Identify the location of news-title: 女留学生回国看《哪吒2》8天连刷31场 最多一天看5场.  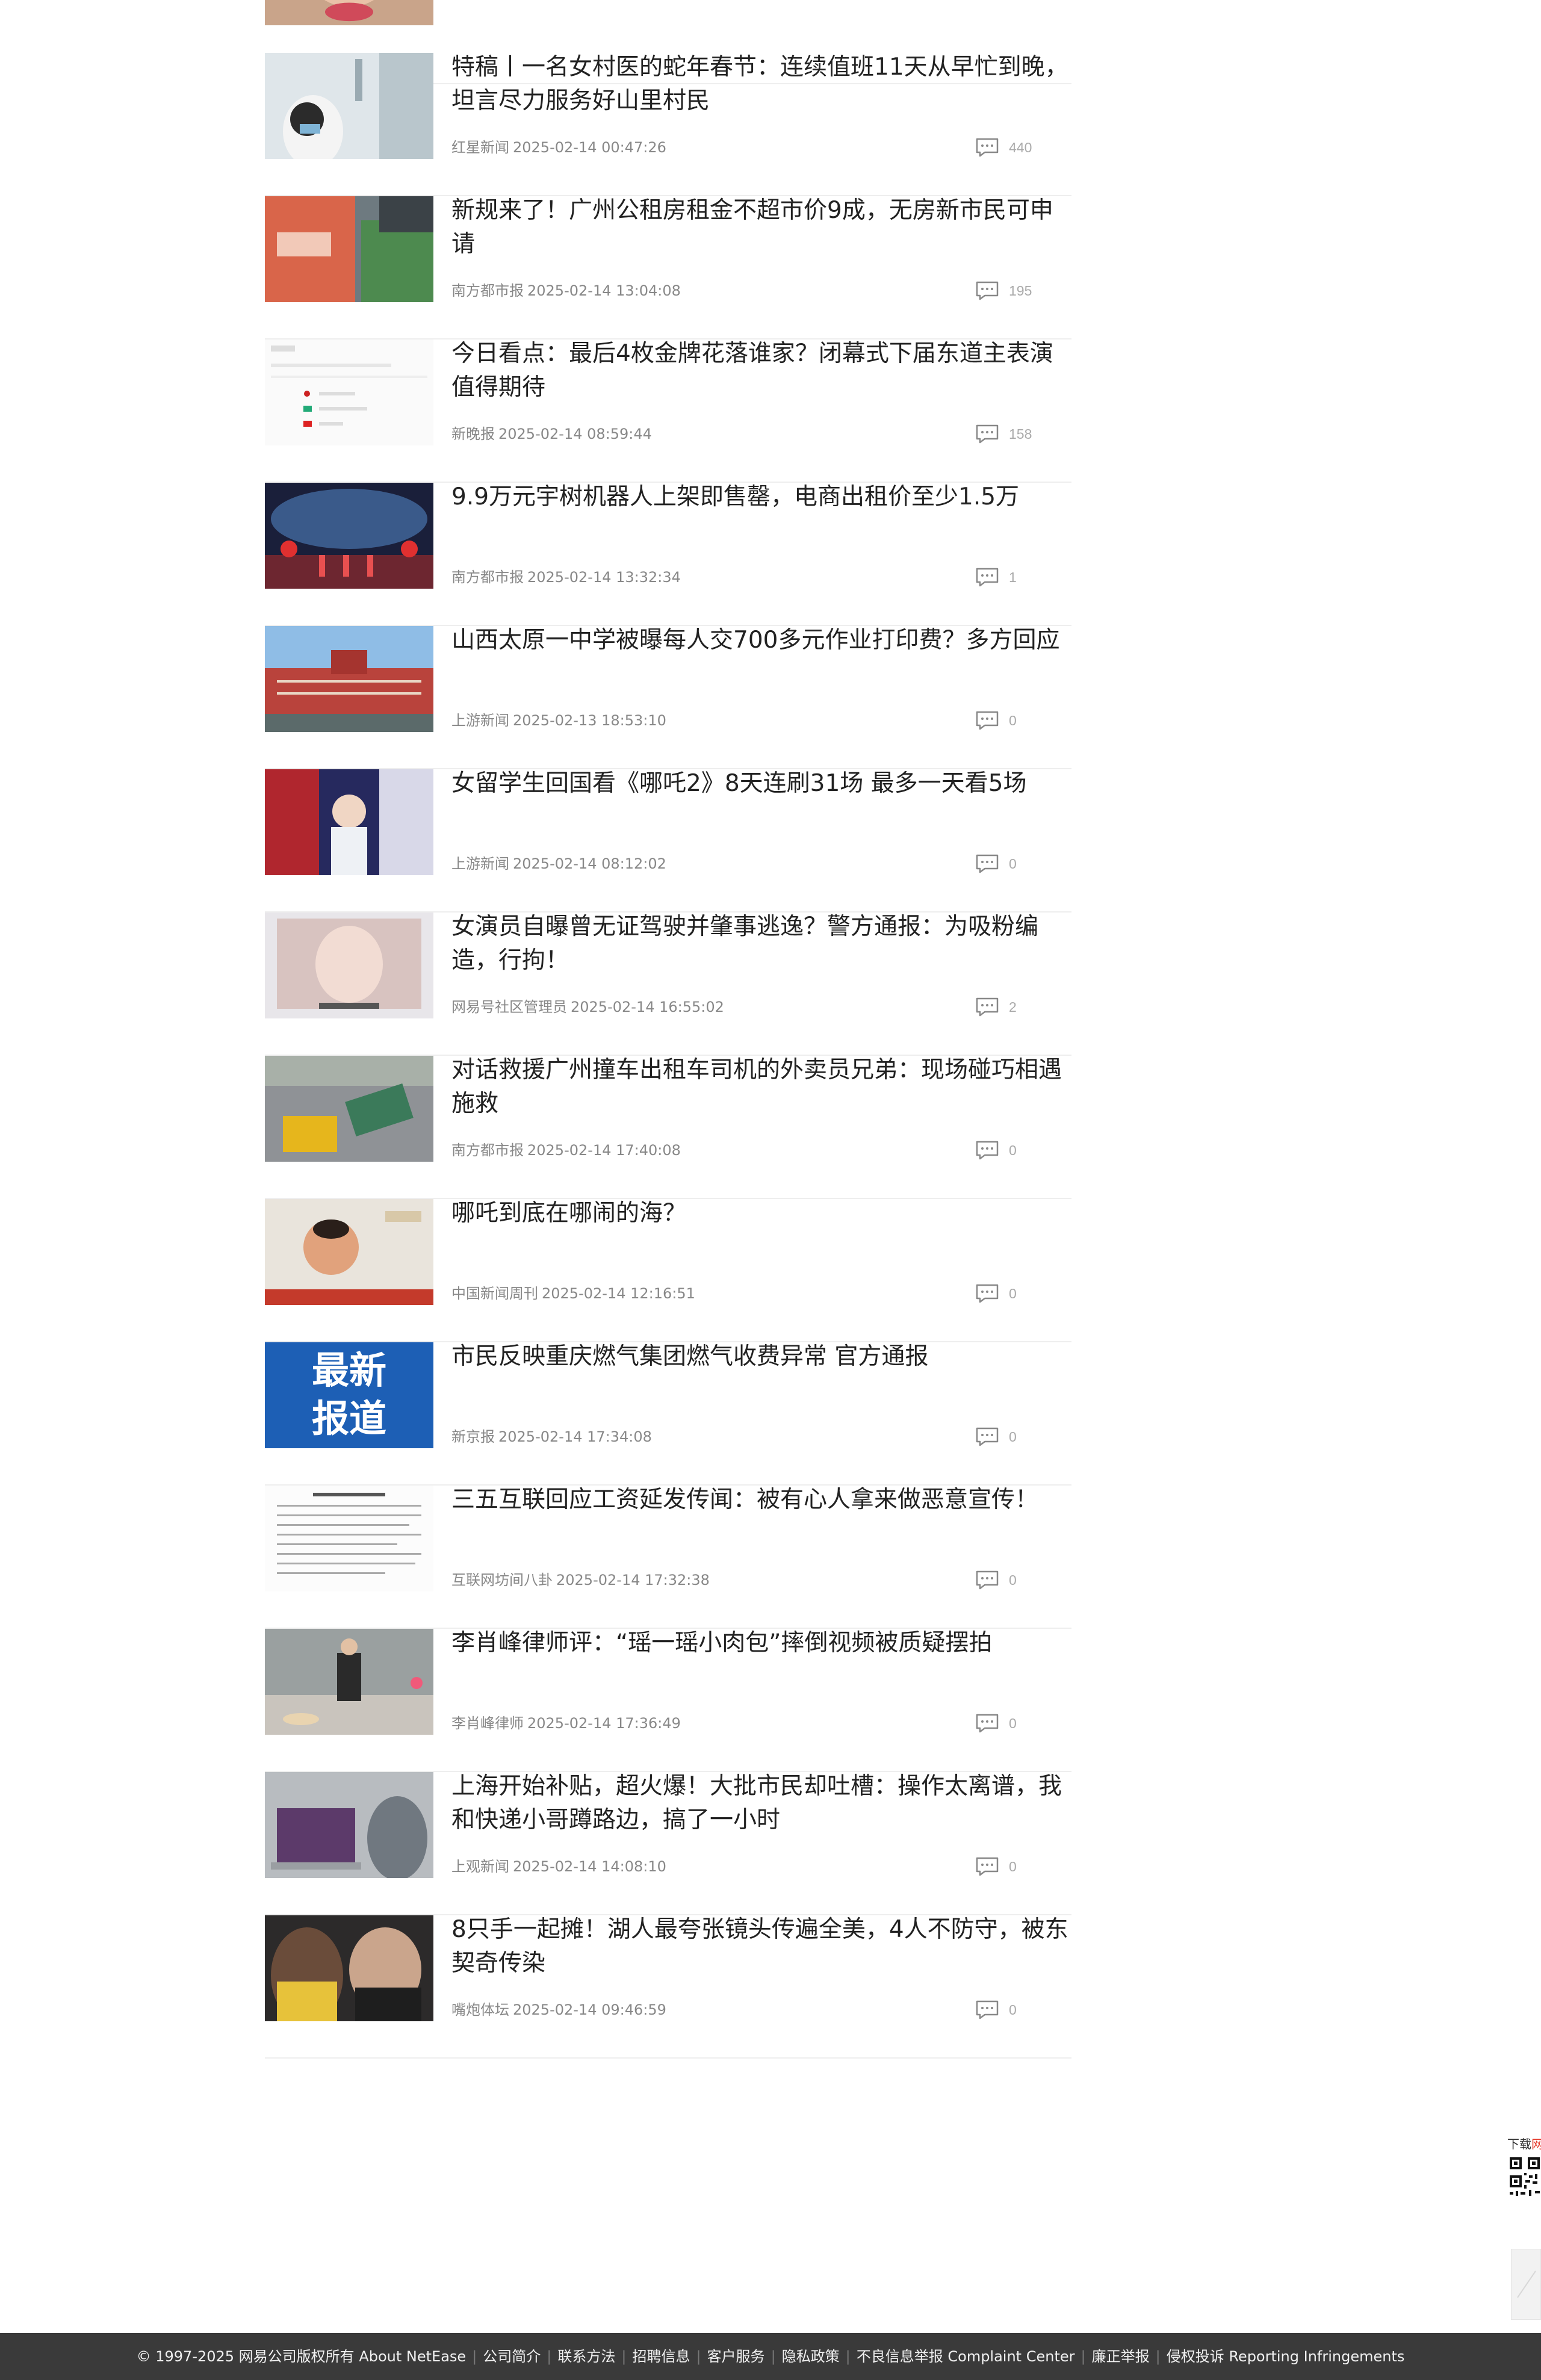
(761, 784).